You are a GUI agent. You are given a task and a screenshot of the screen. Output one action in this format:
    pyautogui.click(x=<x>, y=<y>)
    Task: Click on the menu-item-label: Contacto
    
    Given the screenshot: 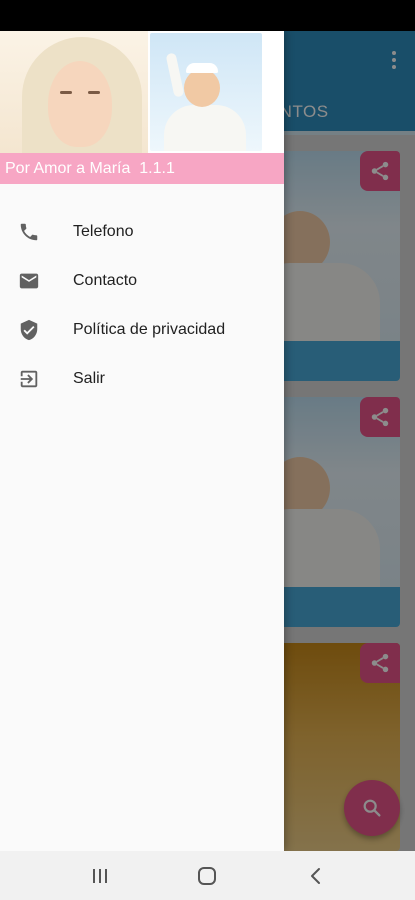 What is the action you would take?
    pyautogui.click(x=105, y=280)
    